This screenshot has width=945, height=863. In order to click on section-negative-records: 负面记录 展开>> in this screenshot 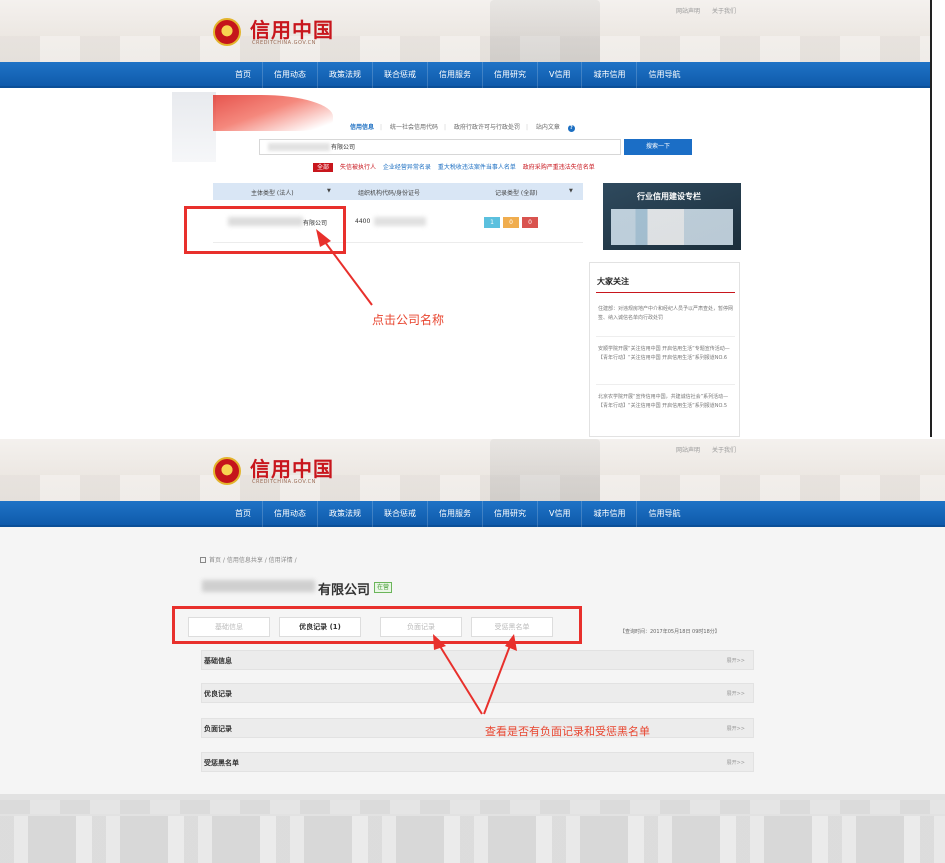, I will do `click(477, 728)`.